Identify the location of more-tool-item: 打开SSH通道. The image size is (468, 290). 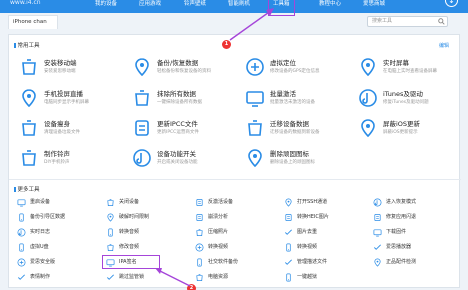
(334, 203).